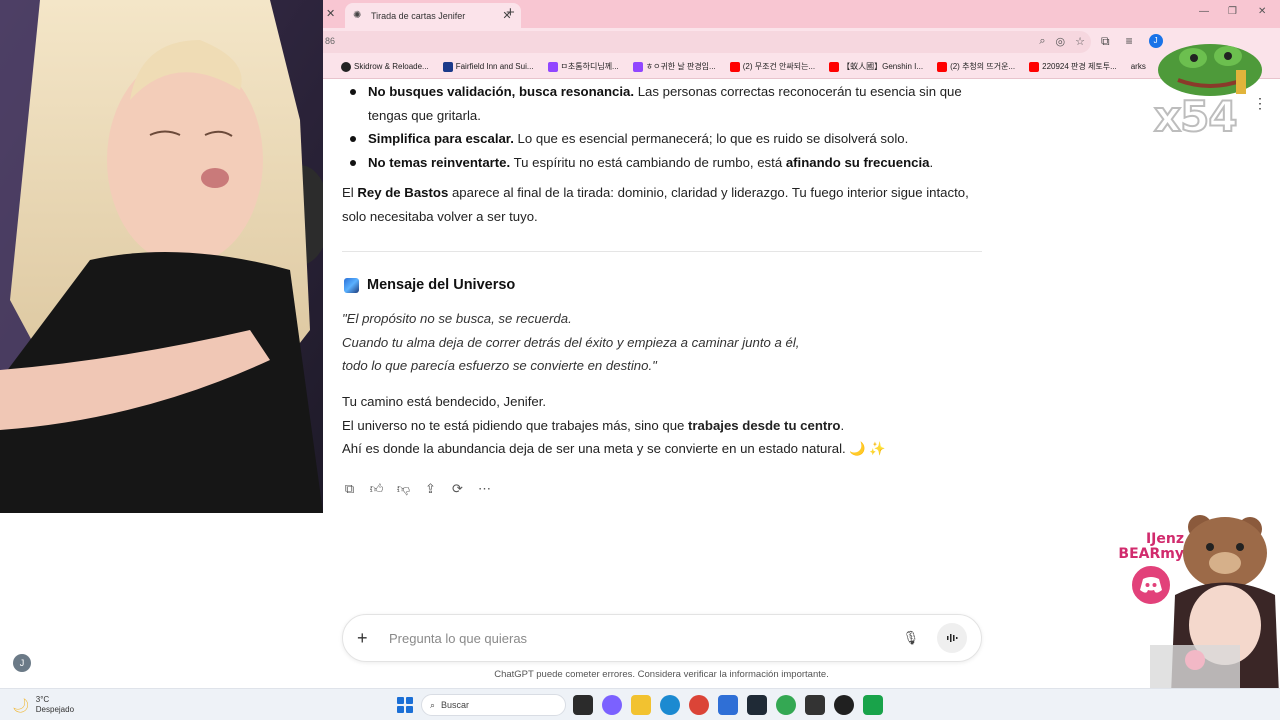 Image resolution: width=1280 pixels, height=720 pixels. I want to click on bookmark-star-icon: ☆, so click(1080, 41).